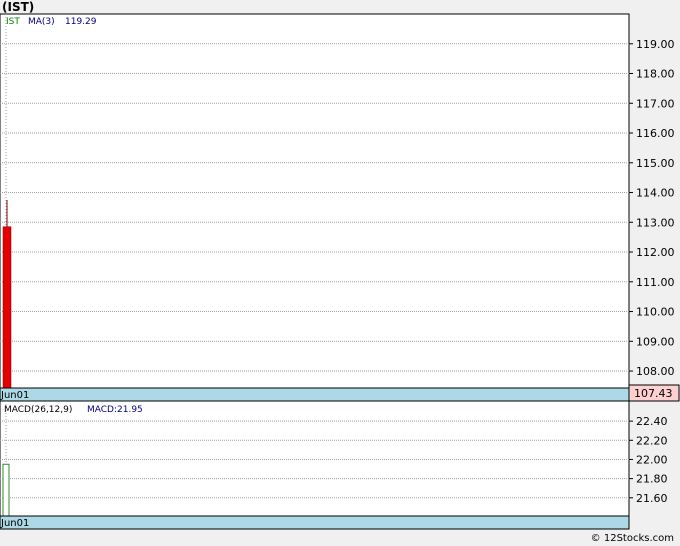  Describe the element at coordinates (655, 163) in the screenshot. I see `price-tick-label: 115.00` at that location.